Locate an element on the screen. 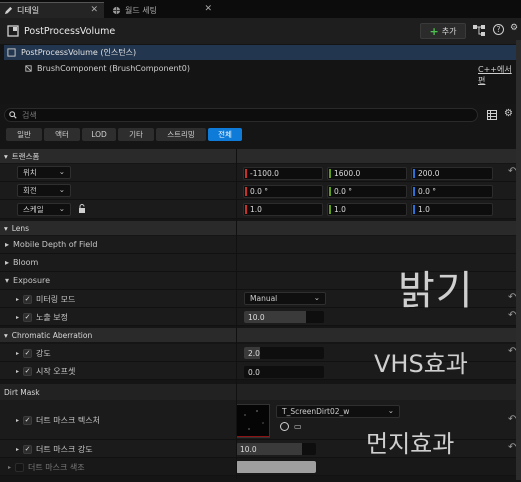  category-dirt-mask: Dirt Mask is located at coordinates (260, 392).